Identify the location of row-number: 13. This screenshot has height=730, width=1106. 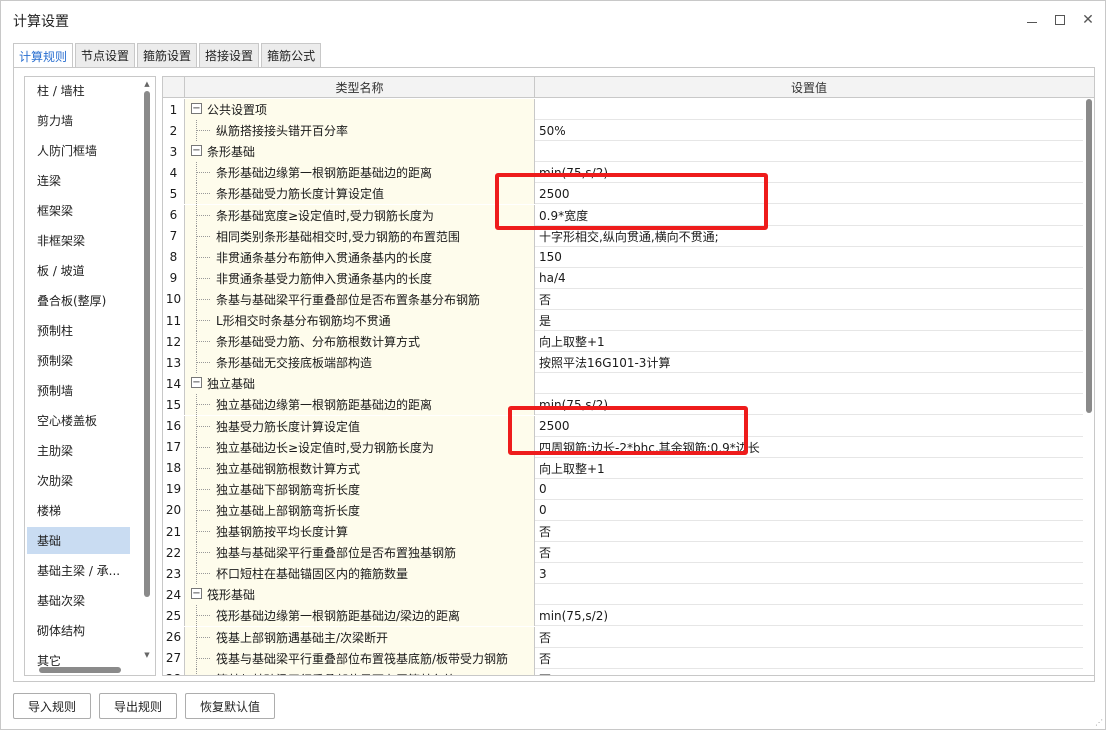
(174, 363).